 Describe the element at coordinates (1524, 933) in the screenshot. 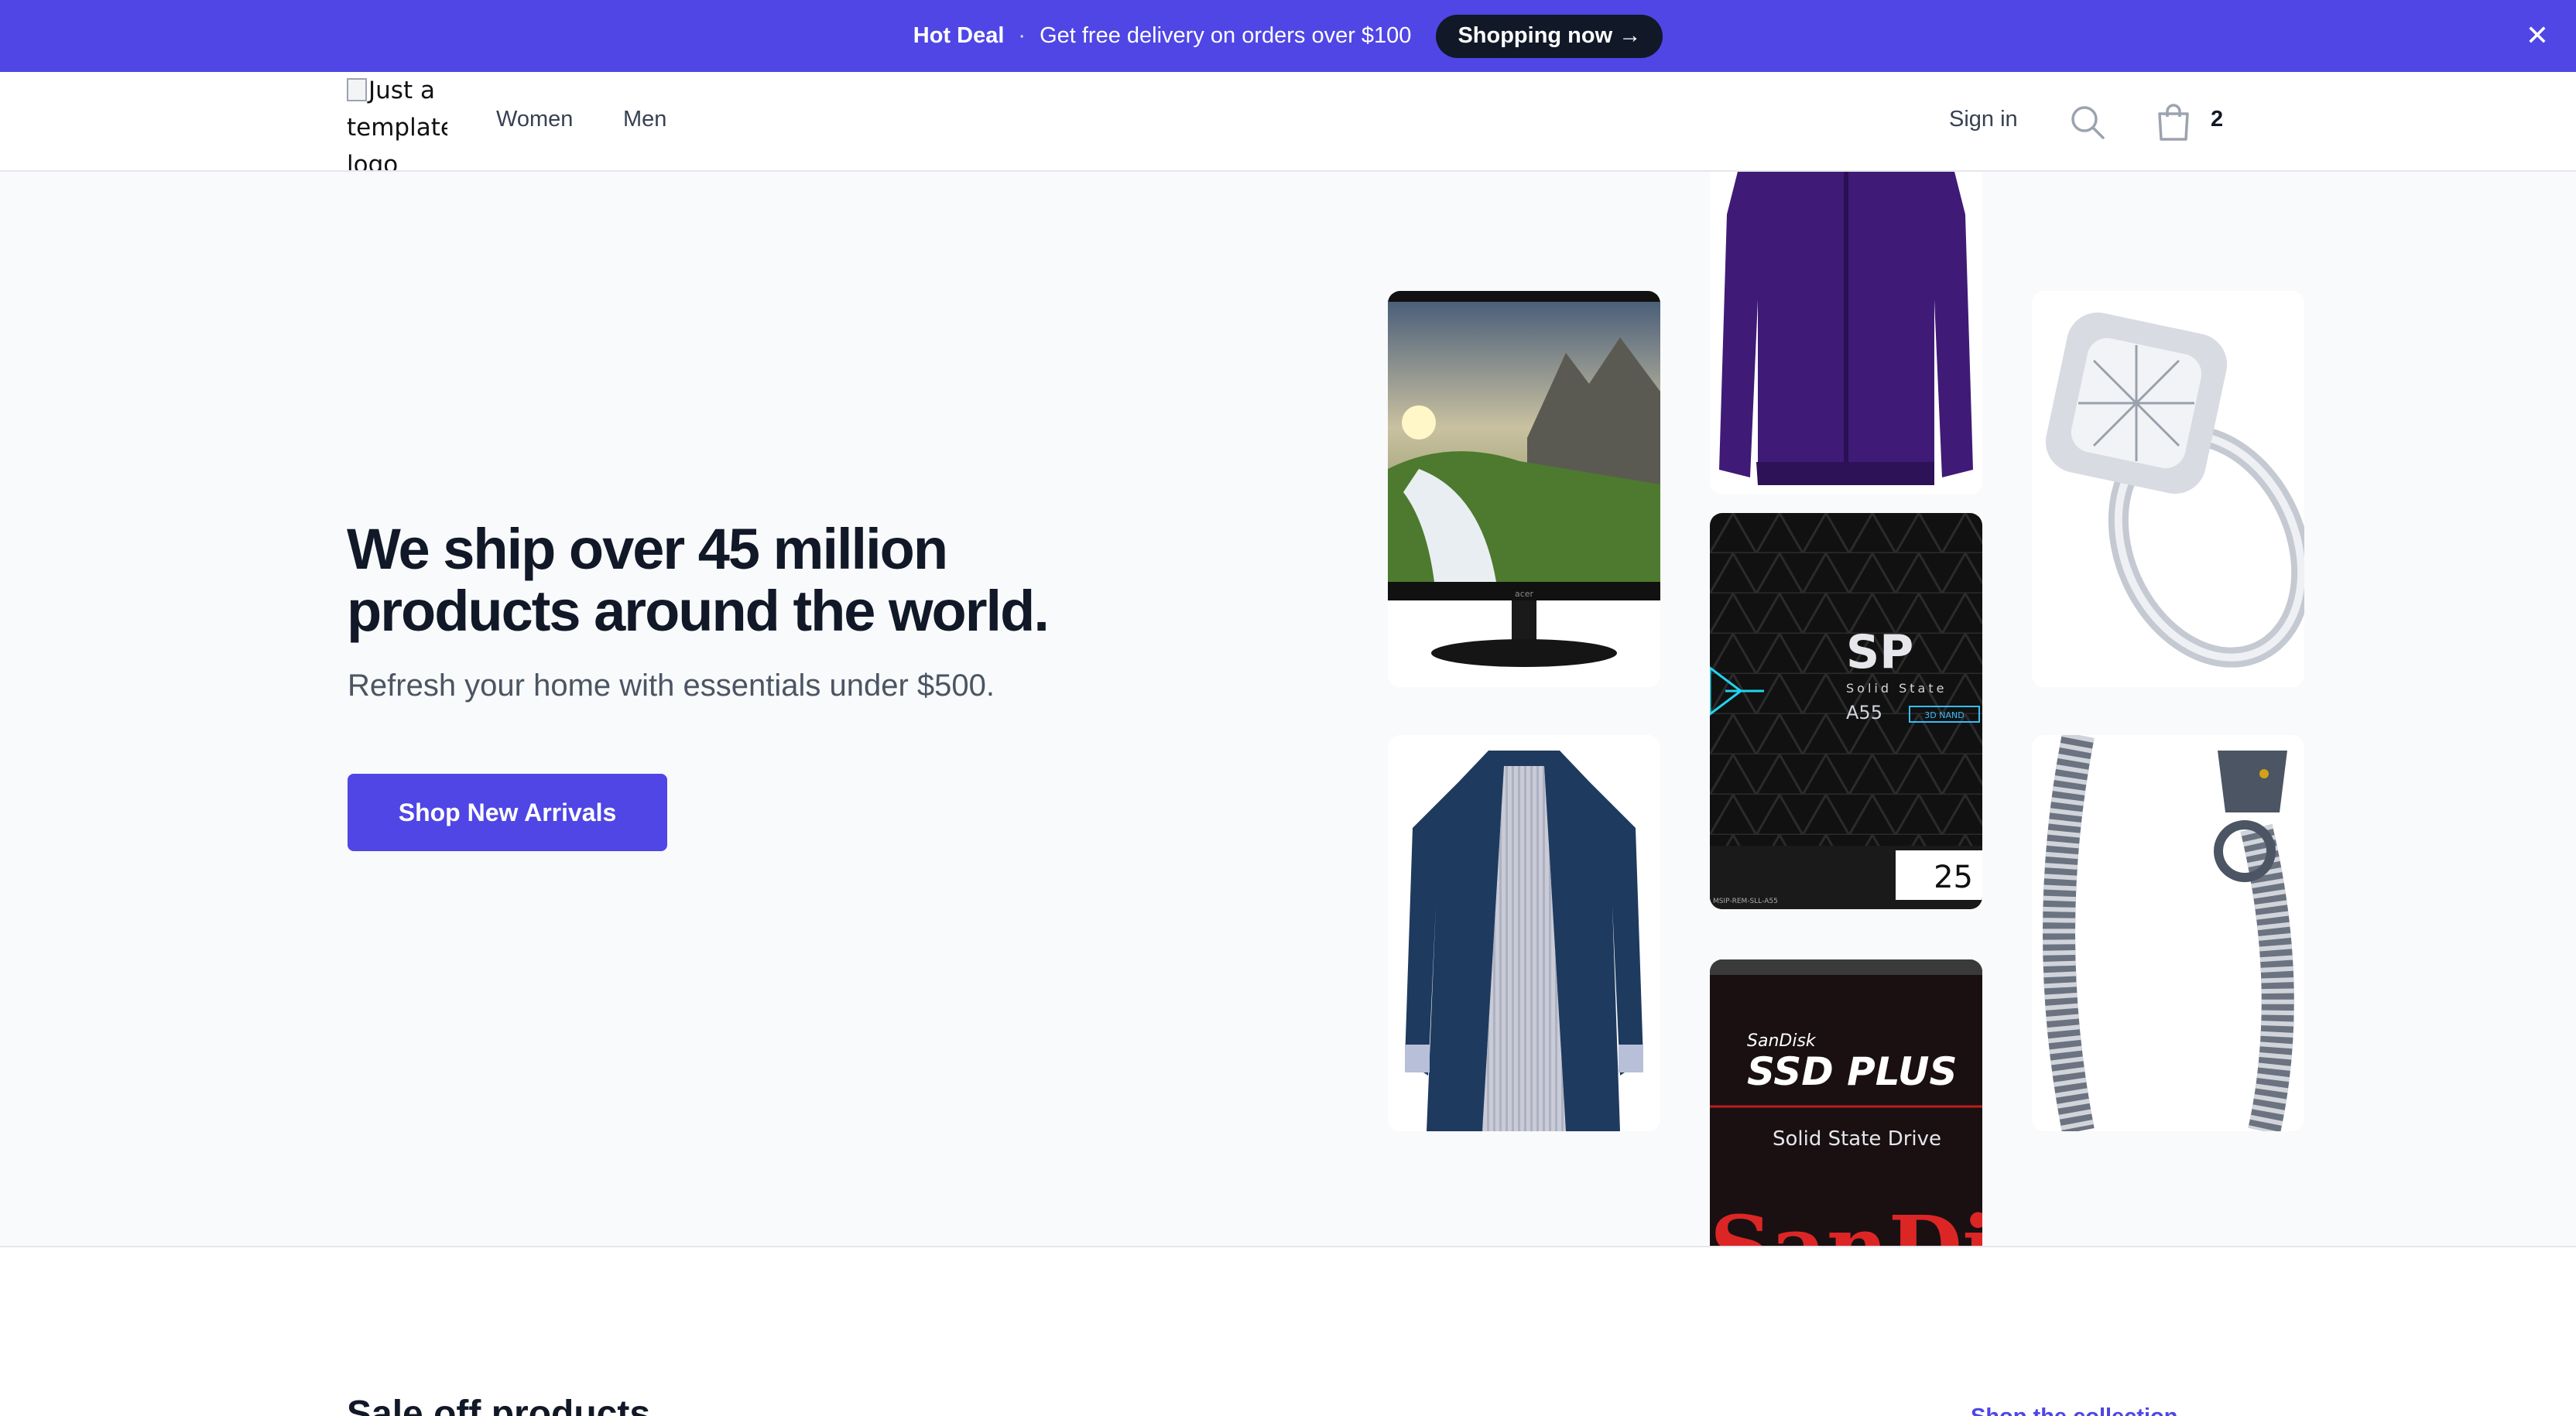

I see `product-image-coat` at that location.